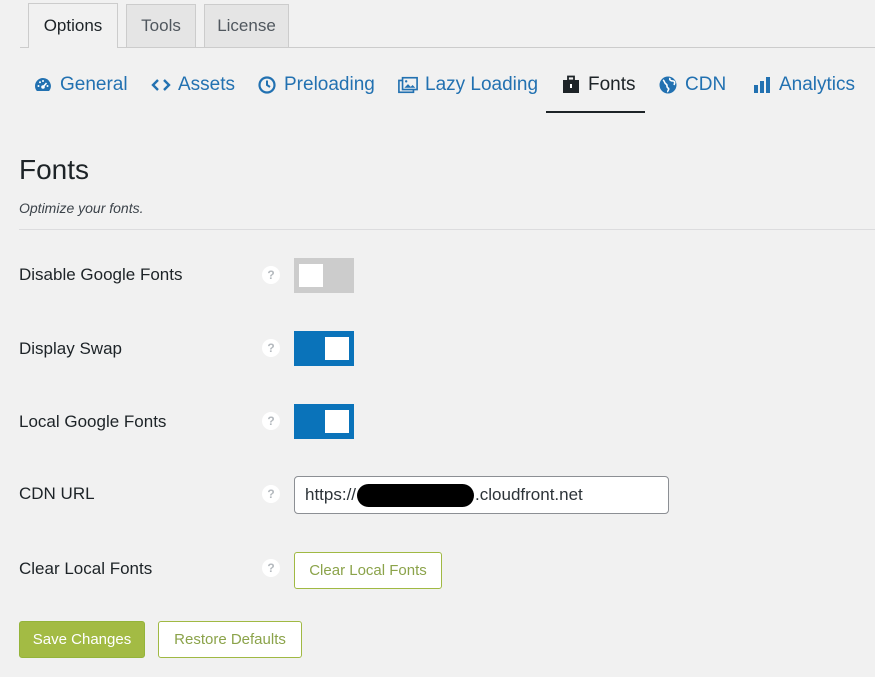 The image size is (875, 677). Describe the element at coordinates (331, 494) in the screenshot. I see `cdn-url-prefix: https://` at that location.